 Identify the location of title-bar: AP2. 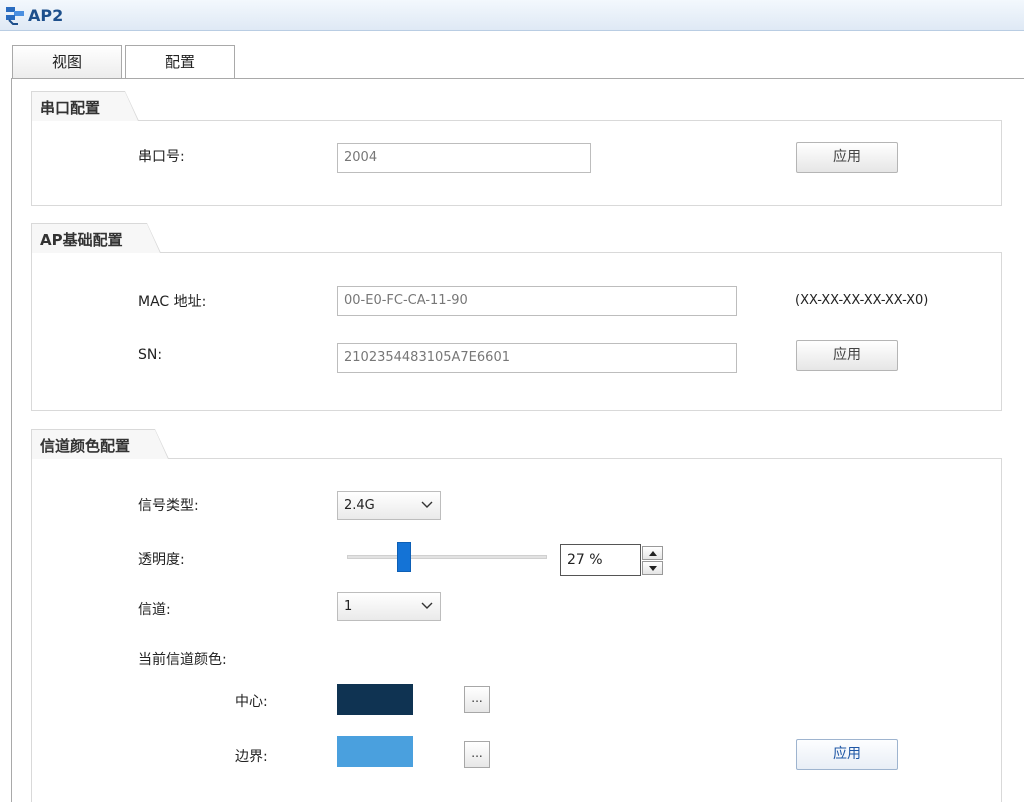
(512, 15).